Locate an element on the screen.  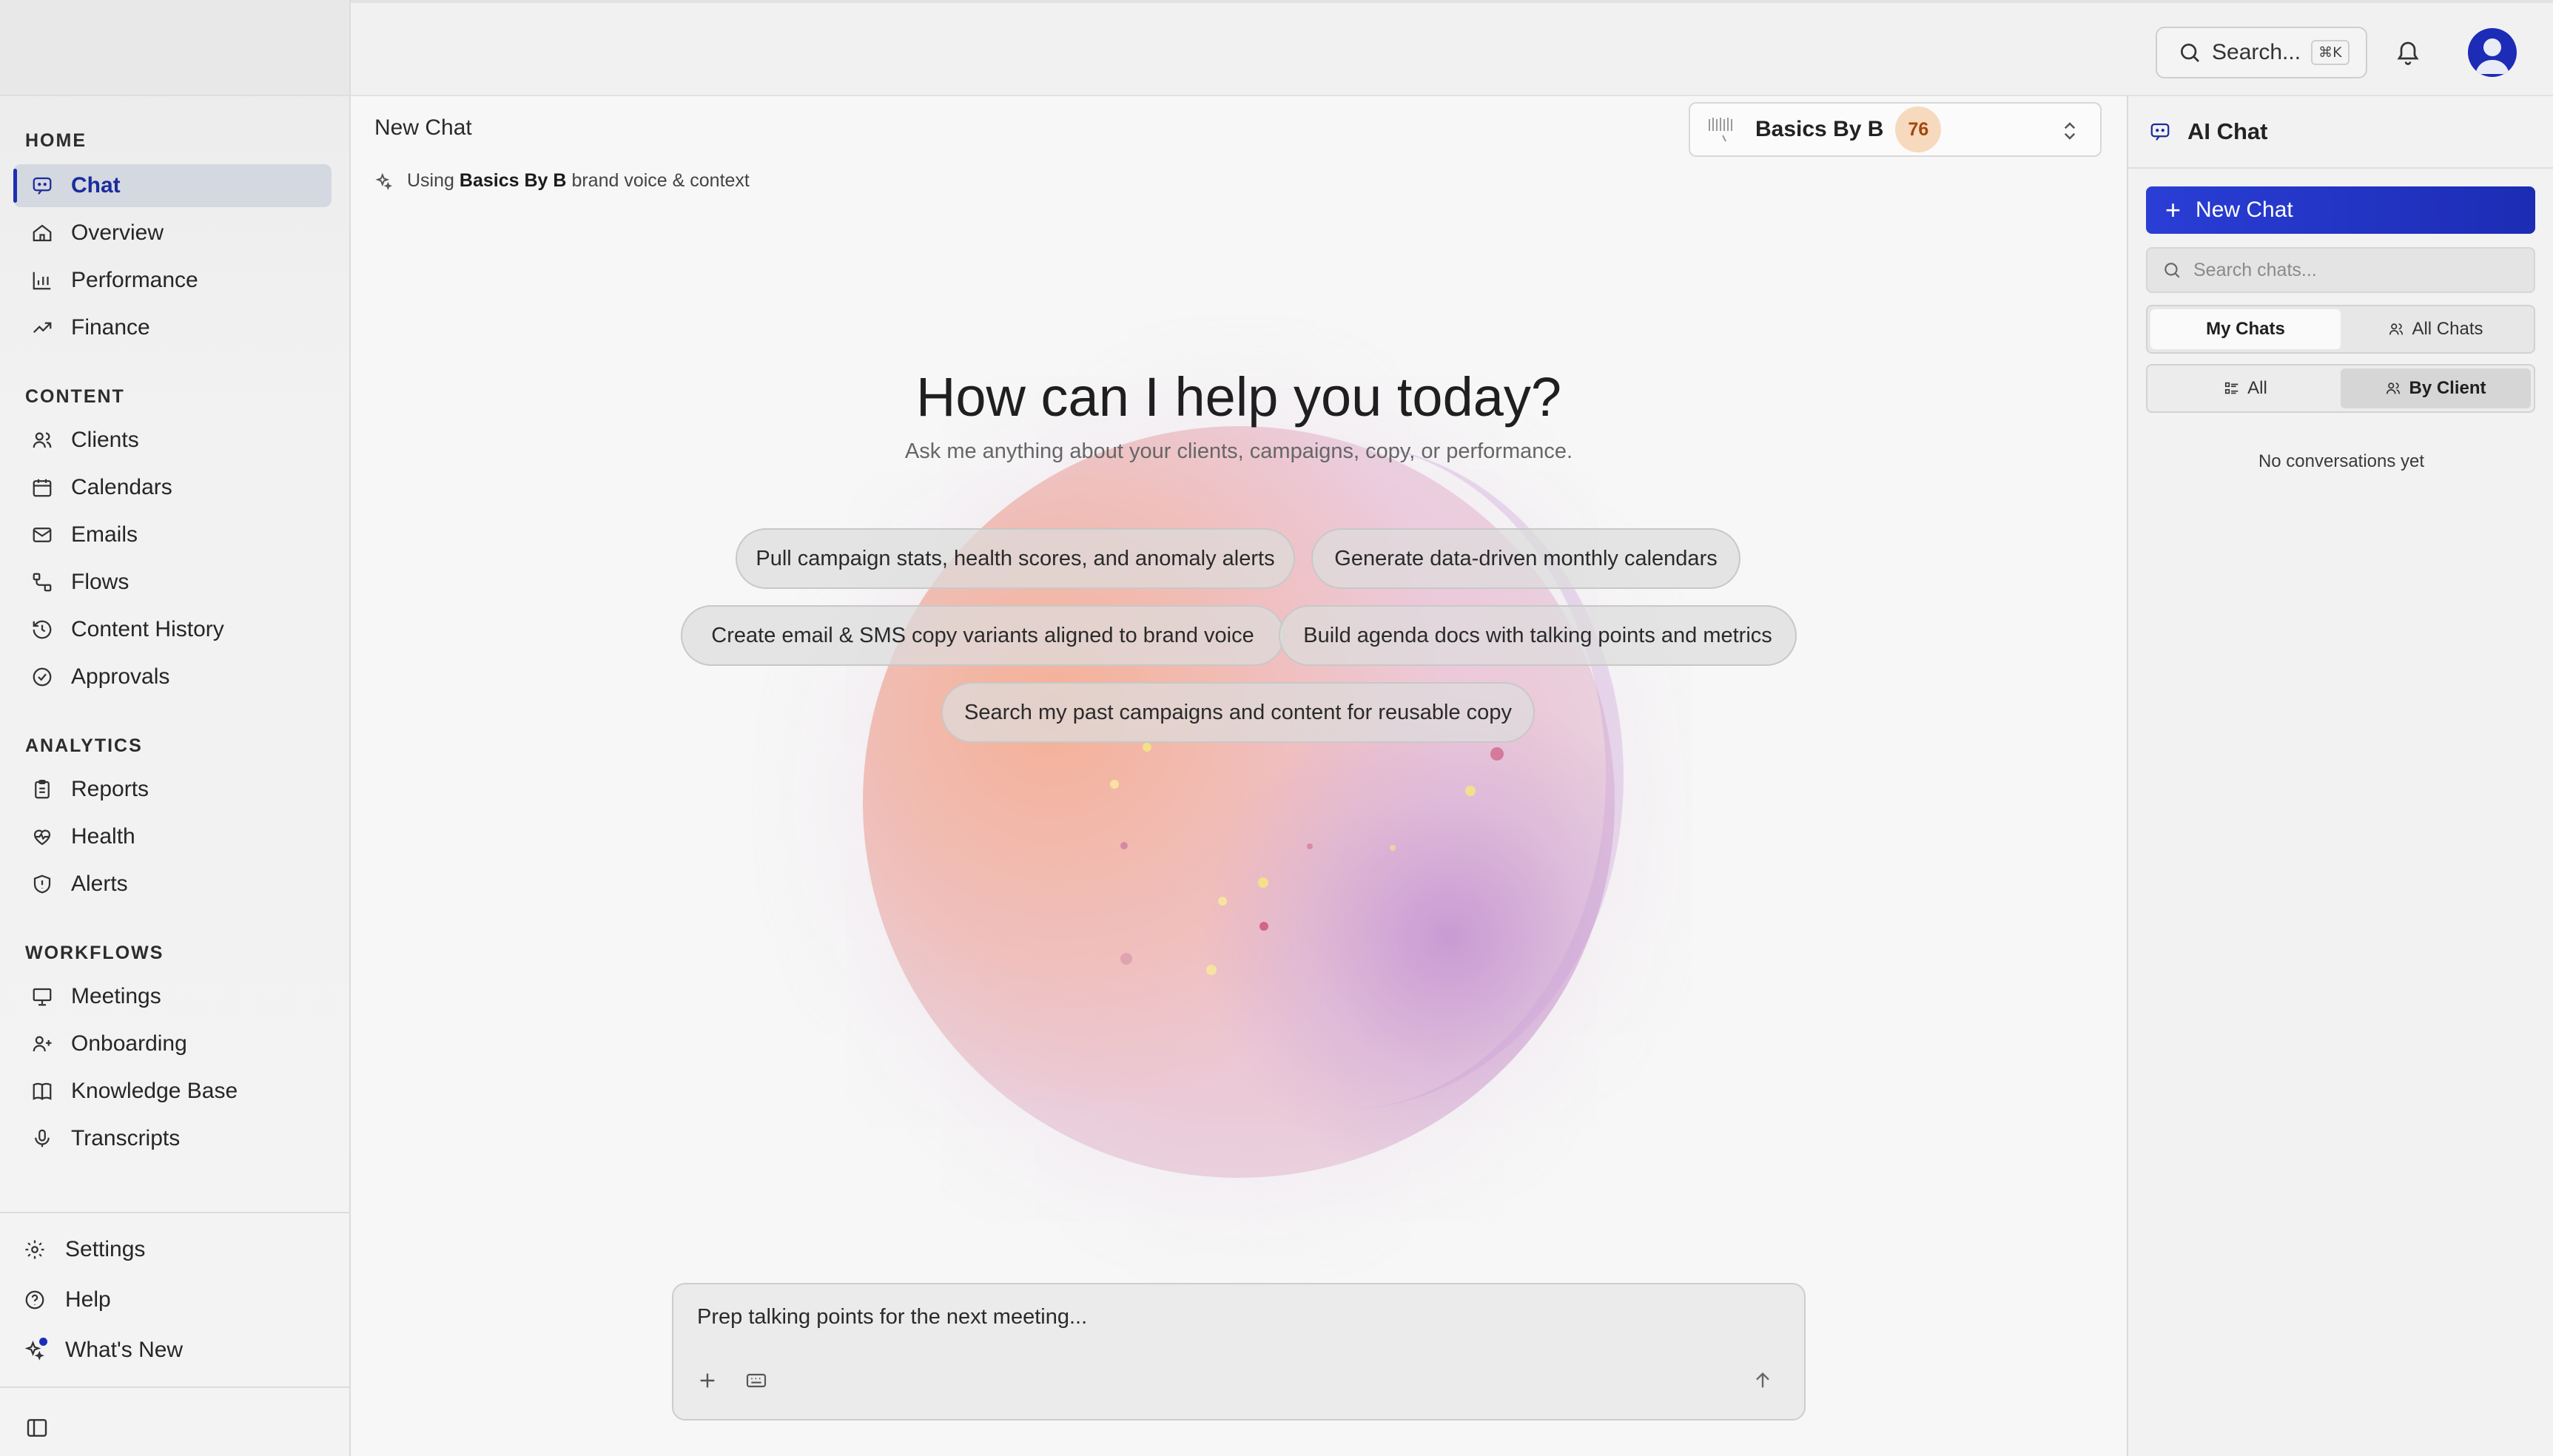
brand-note-brand: Basics By B is located at coordinates (513, 180).